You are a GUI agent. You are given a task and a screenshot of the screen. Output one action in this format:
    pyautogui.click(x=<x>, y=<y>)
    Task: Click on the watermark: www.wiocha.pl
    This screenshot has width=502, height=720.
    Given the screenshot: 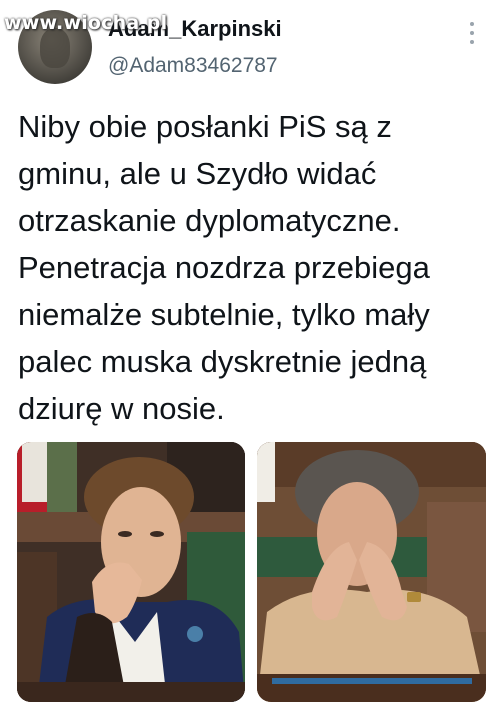 What is the action you would take?
    pyautogui.click(x=86, y=23)
    